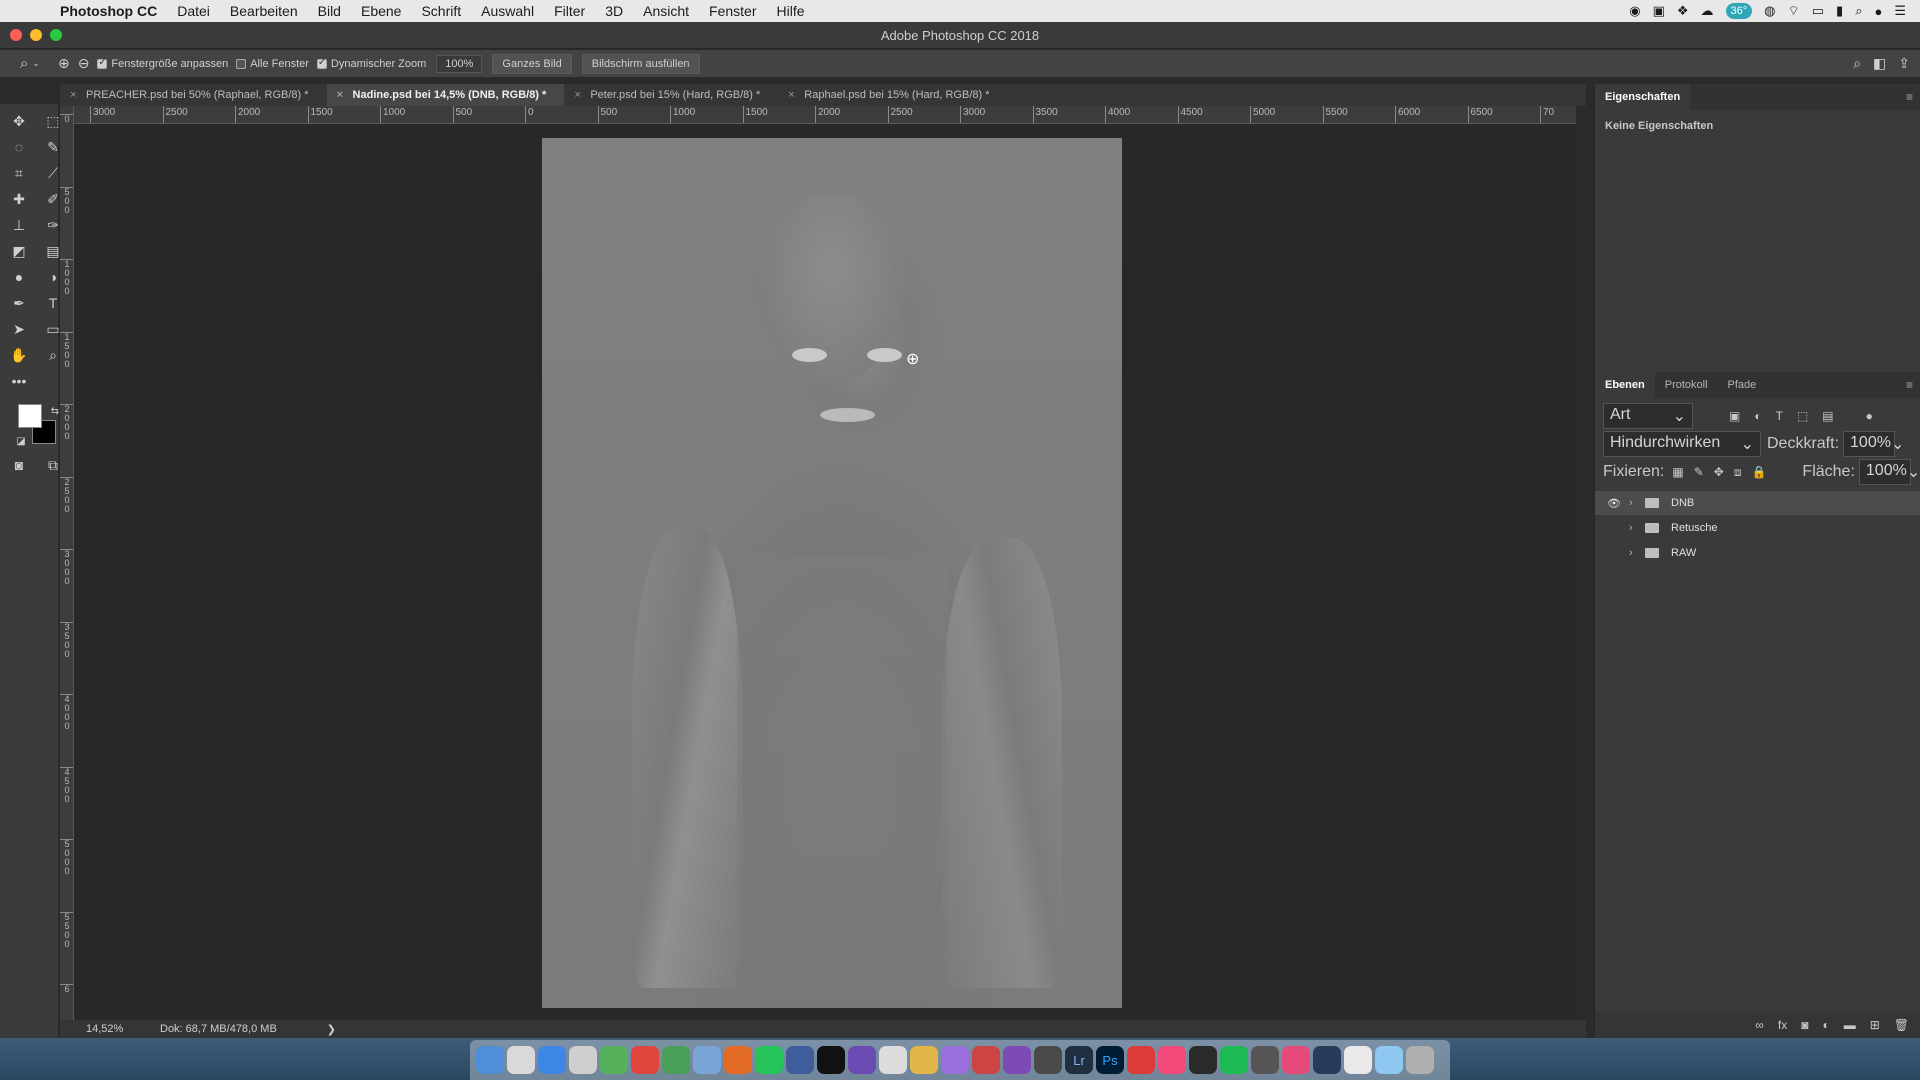  What do you see at coordinates (19, 303) in the screenshot?
I see `pen-tool-icon: ✒` at bounding box center [19, 303].